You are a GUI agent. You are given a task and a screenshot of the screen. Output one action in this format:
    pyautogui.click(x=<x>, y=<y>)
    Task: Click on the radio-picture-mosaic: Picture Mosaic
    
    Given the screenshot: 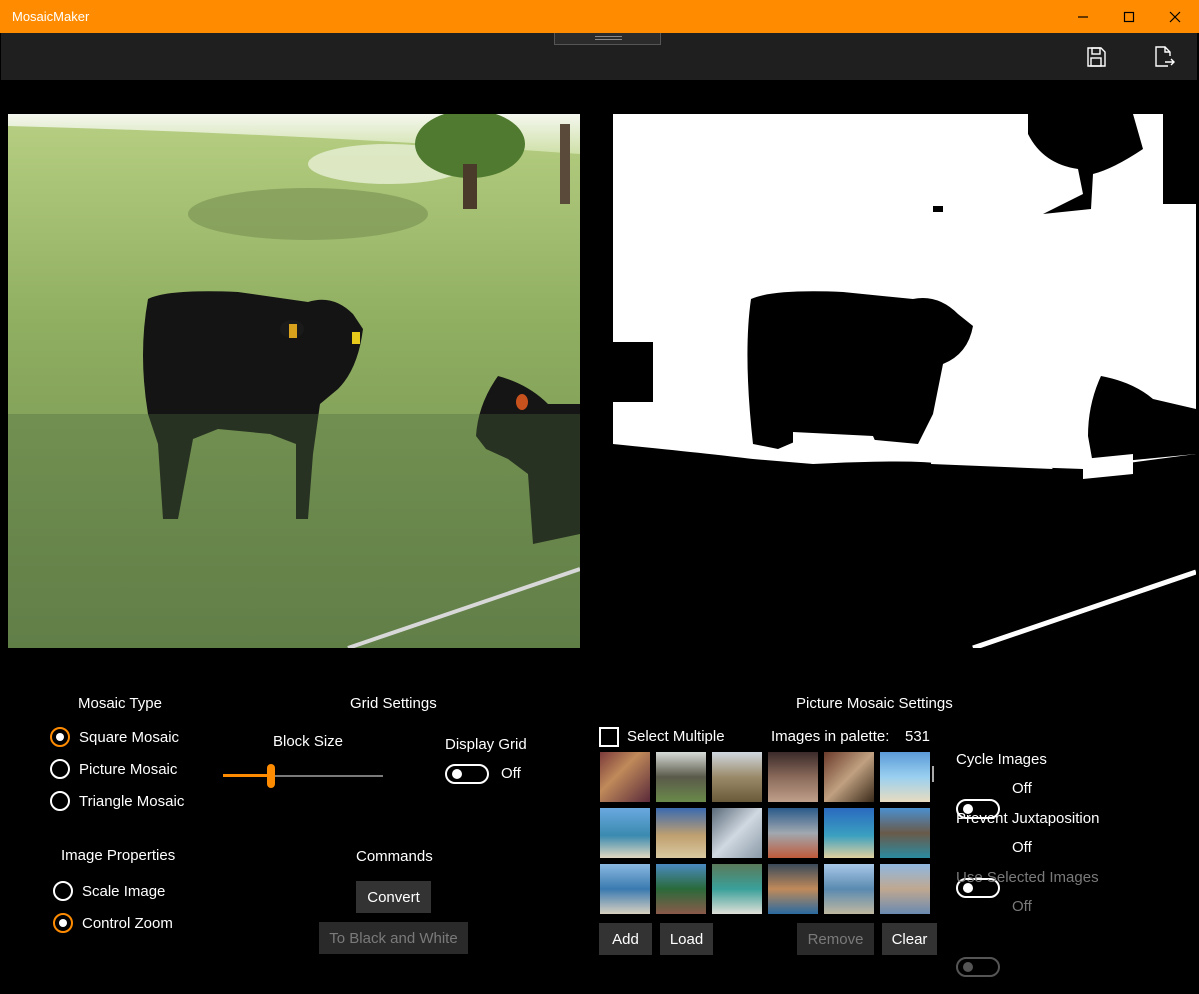 What is the action you would take?
    pyautogui.click(x=113, y=769)
    